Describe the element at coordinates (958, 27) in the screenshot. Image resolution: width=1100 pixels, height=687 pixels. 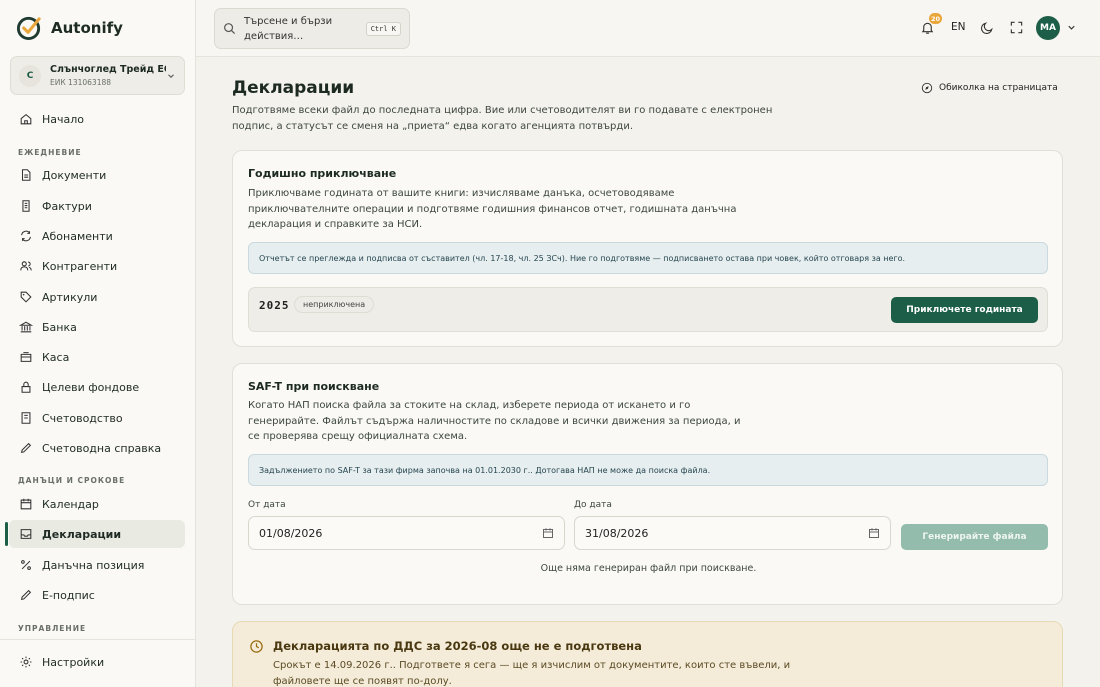
I see `language-switcher: EN` at that location.